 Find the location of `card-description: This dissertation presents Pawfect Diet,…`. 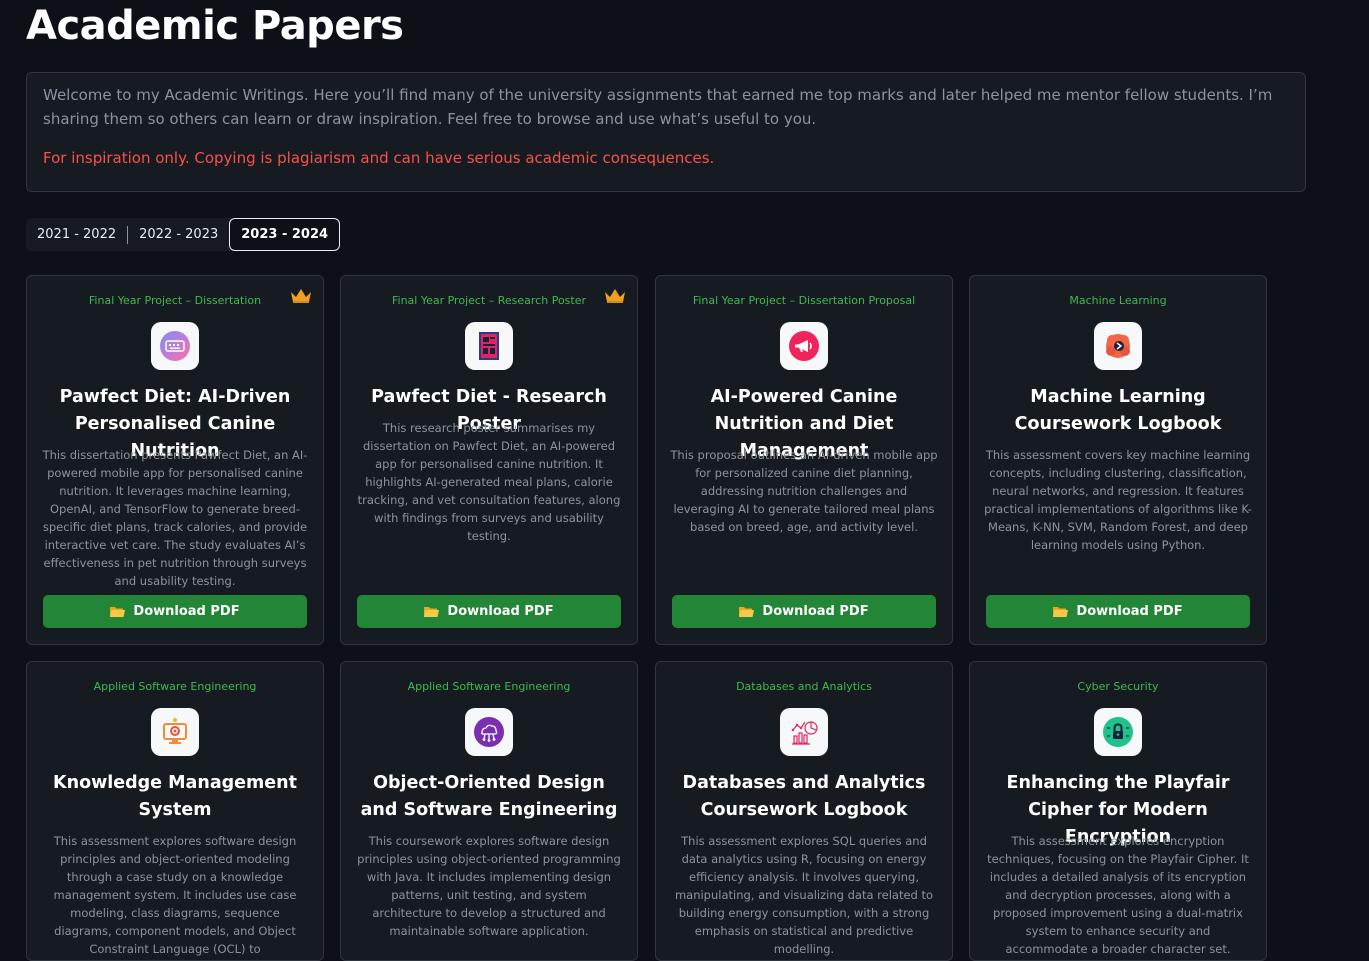

card-description: This dissertation presents Pawfect Diet,… is located at coordinates (175, 518).